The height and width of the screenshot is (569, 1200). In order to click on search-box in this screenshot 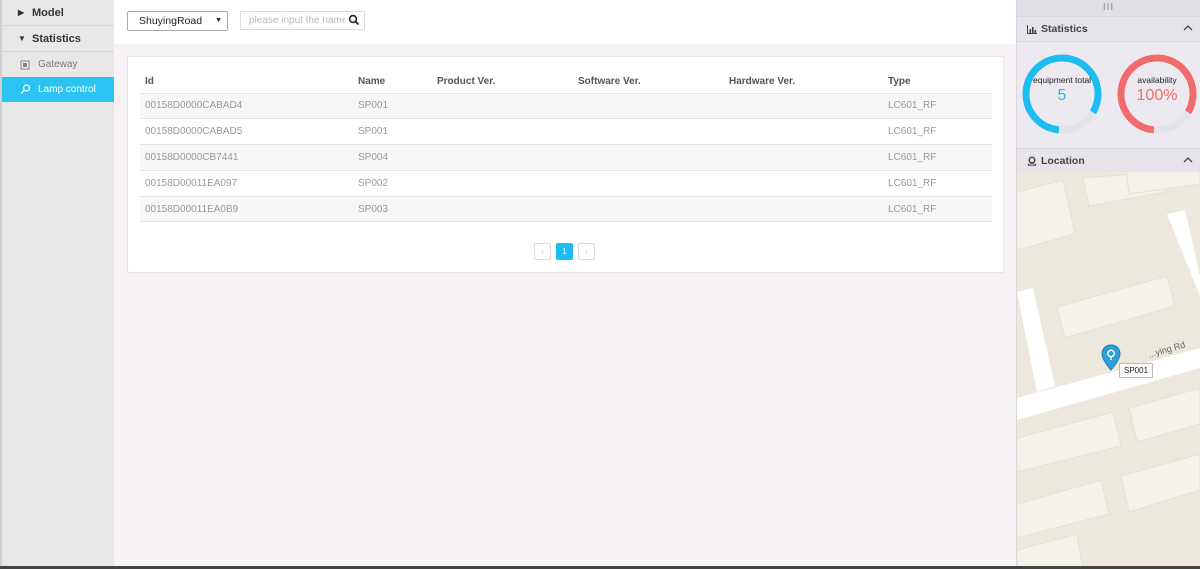, I will do `click(302, 20)`.